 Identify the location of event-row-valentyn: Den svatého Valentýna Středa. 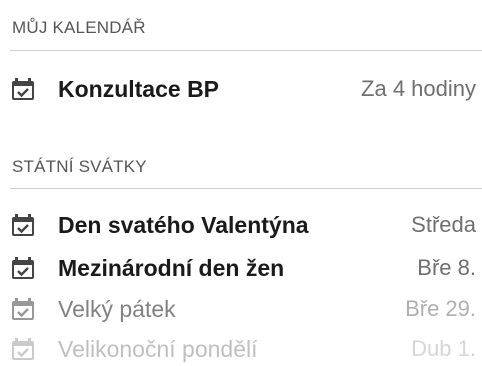
(244, 225).